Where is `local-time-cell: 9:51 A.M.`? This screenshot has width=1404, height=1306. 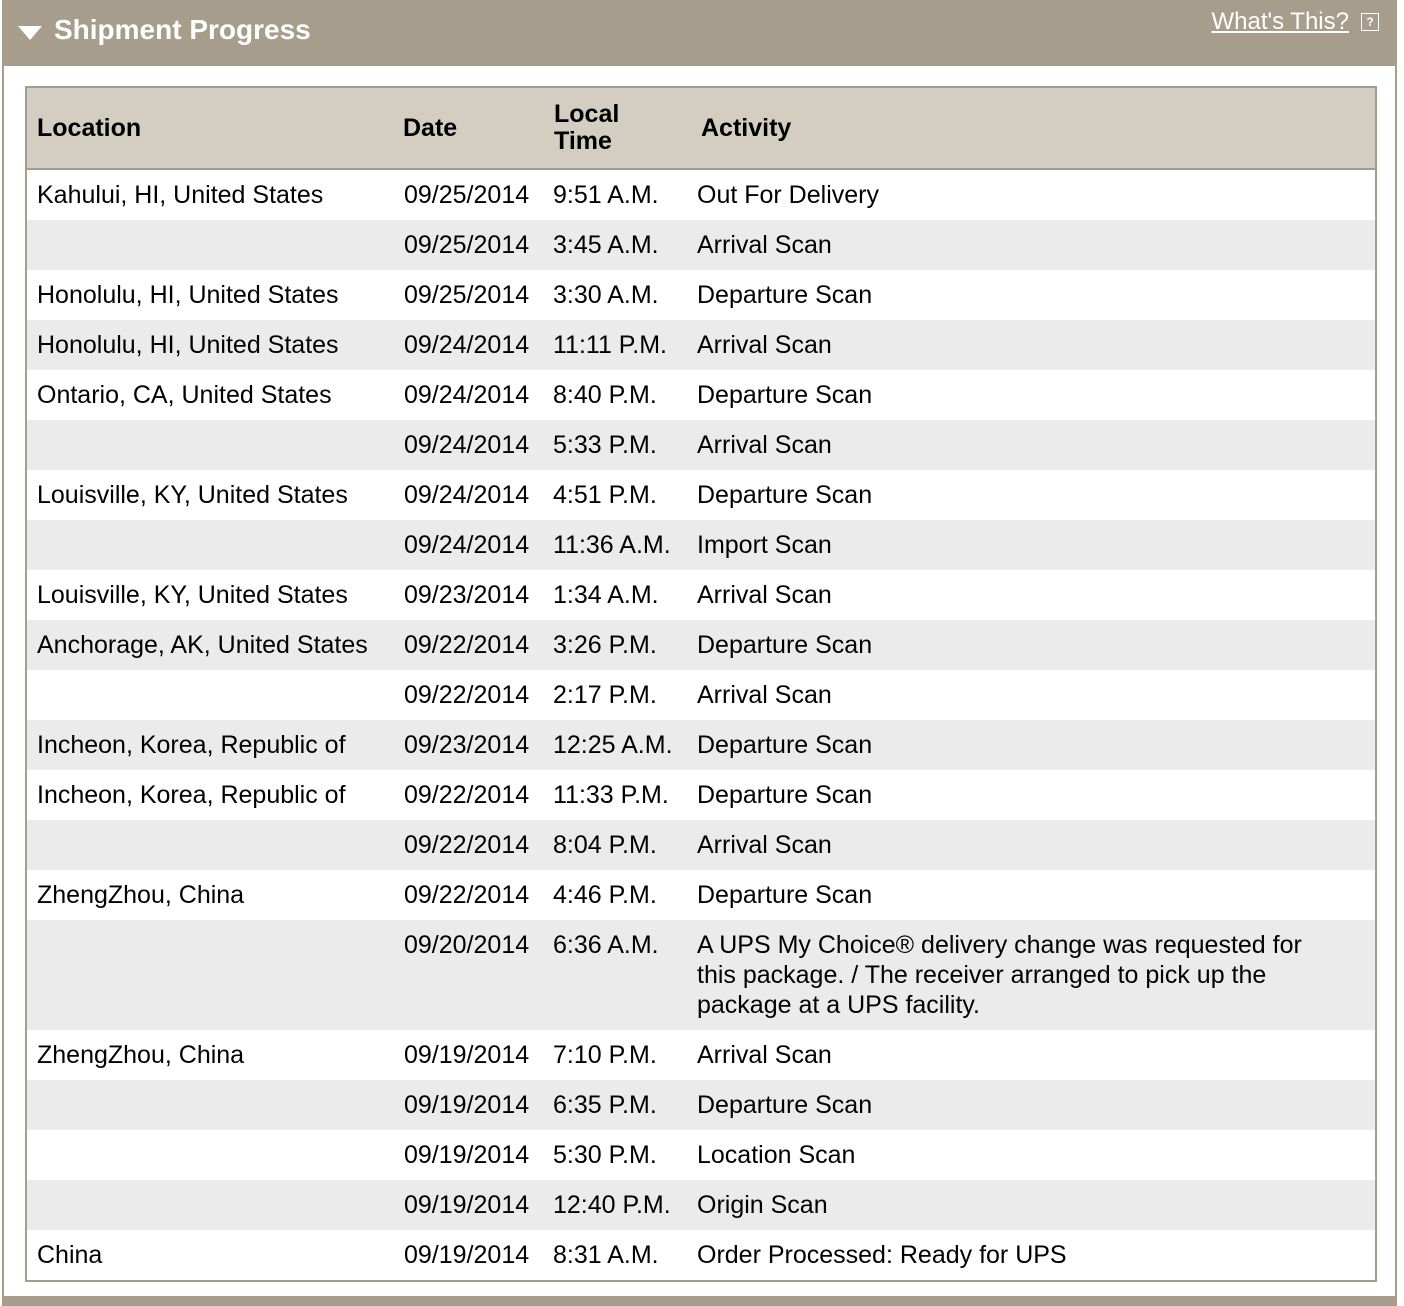 local-time-cell: 9:51 A.M. is located at coordinates (606, 195).